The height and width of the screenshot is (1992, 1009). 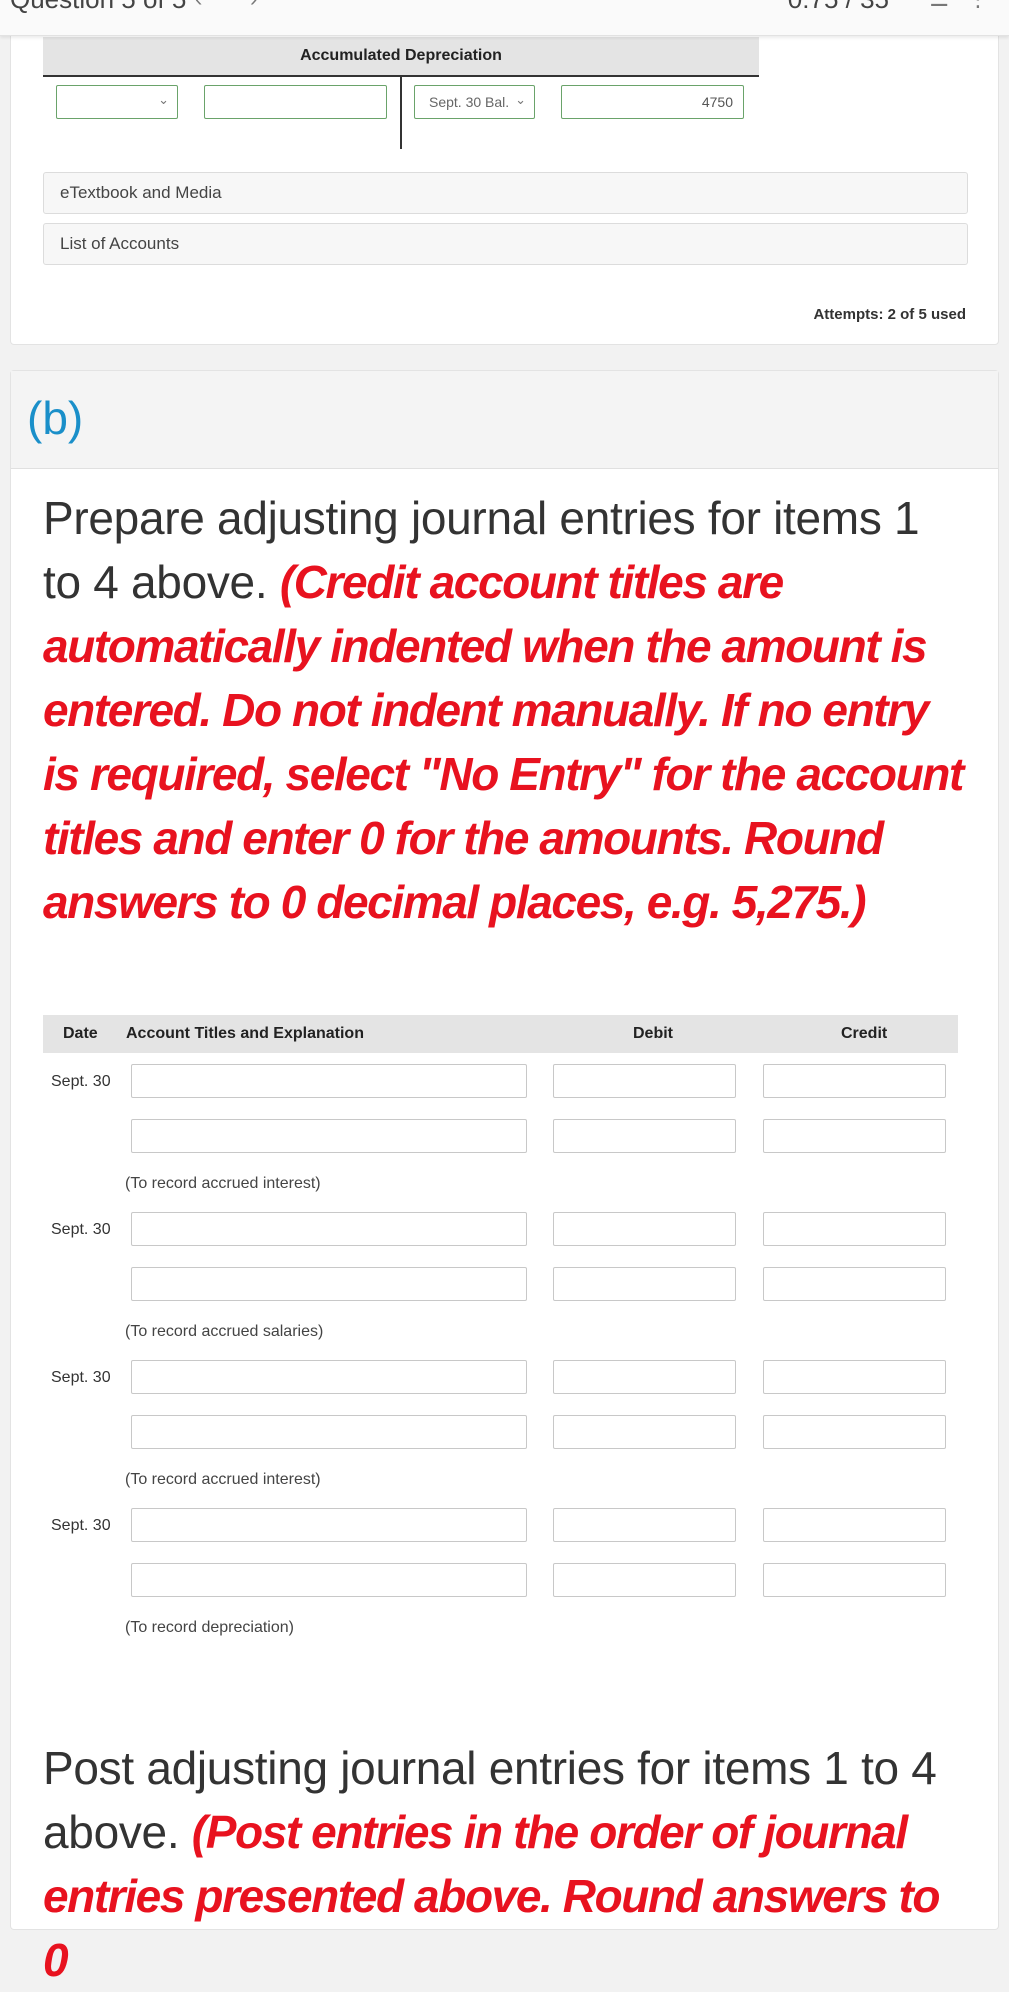 I want to click on attempts-counter: Attempts: 2 of 5 used, so click(x=889, y=314).